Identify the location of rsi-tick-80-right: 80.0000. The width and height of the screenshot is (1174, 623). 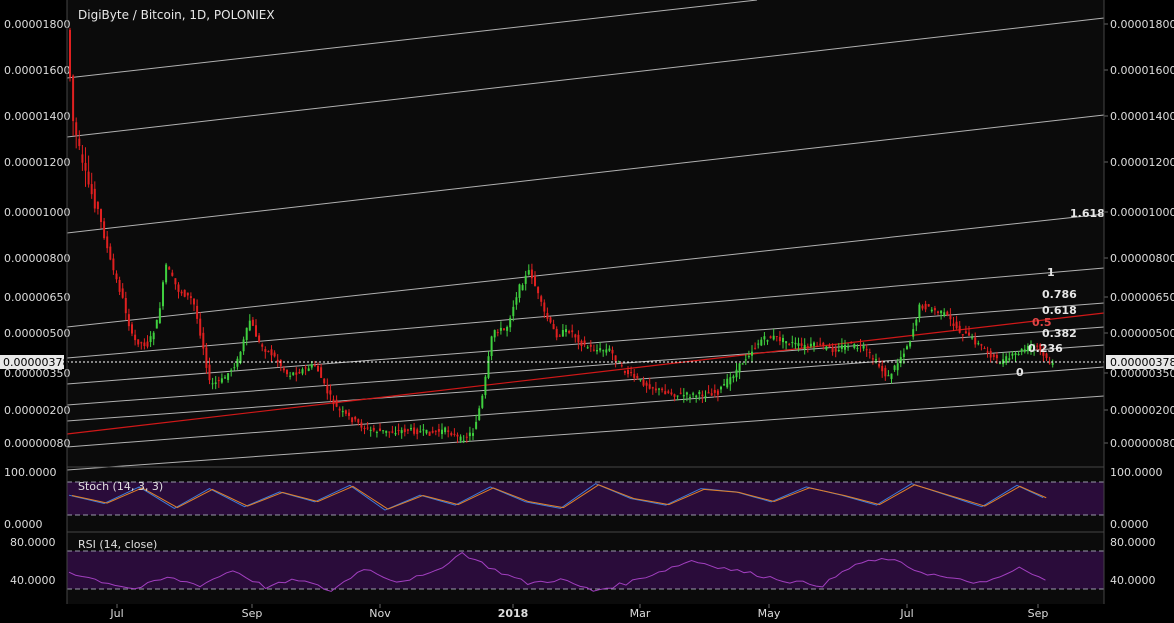
(1133, 542).